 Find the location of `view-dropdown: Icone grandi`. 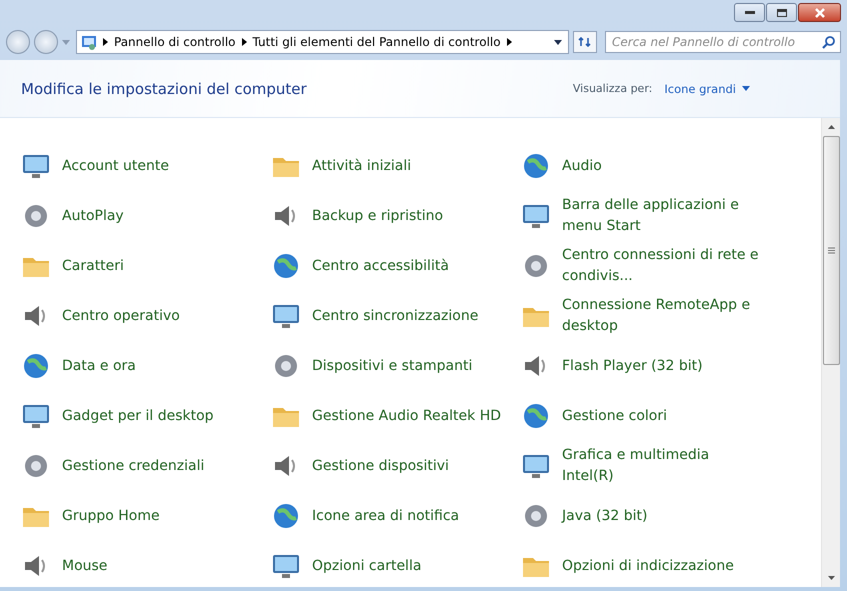

view-dropdown: Icone grandi is located at coordinates (707, 89).